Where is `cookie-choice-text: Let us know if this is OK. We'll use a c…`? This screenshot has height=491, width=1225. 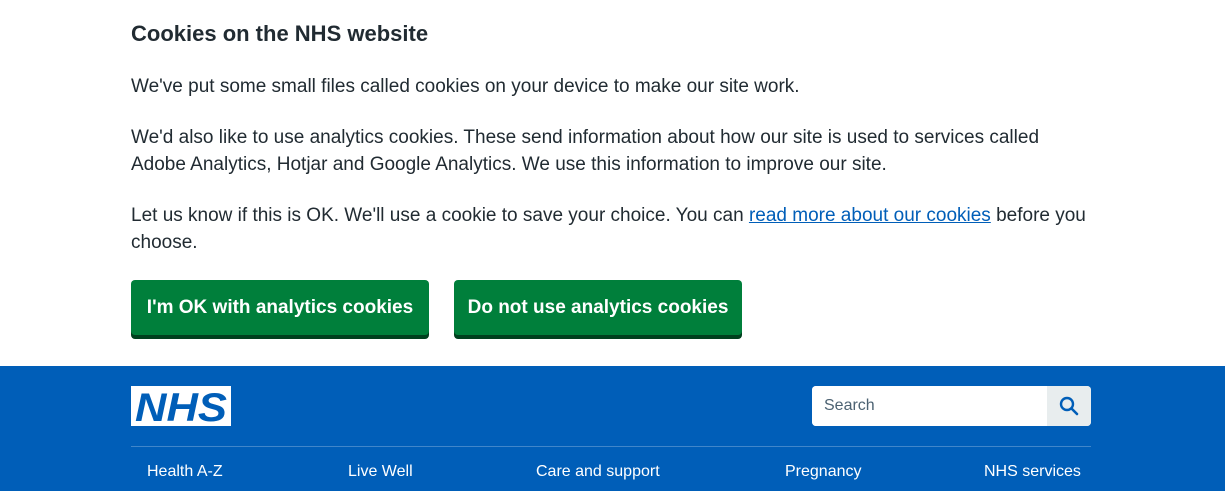 cookie-choice-text: Let us know if this is OK. We'll use a c… is located at coordinates (611, 229).